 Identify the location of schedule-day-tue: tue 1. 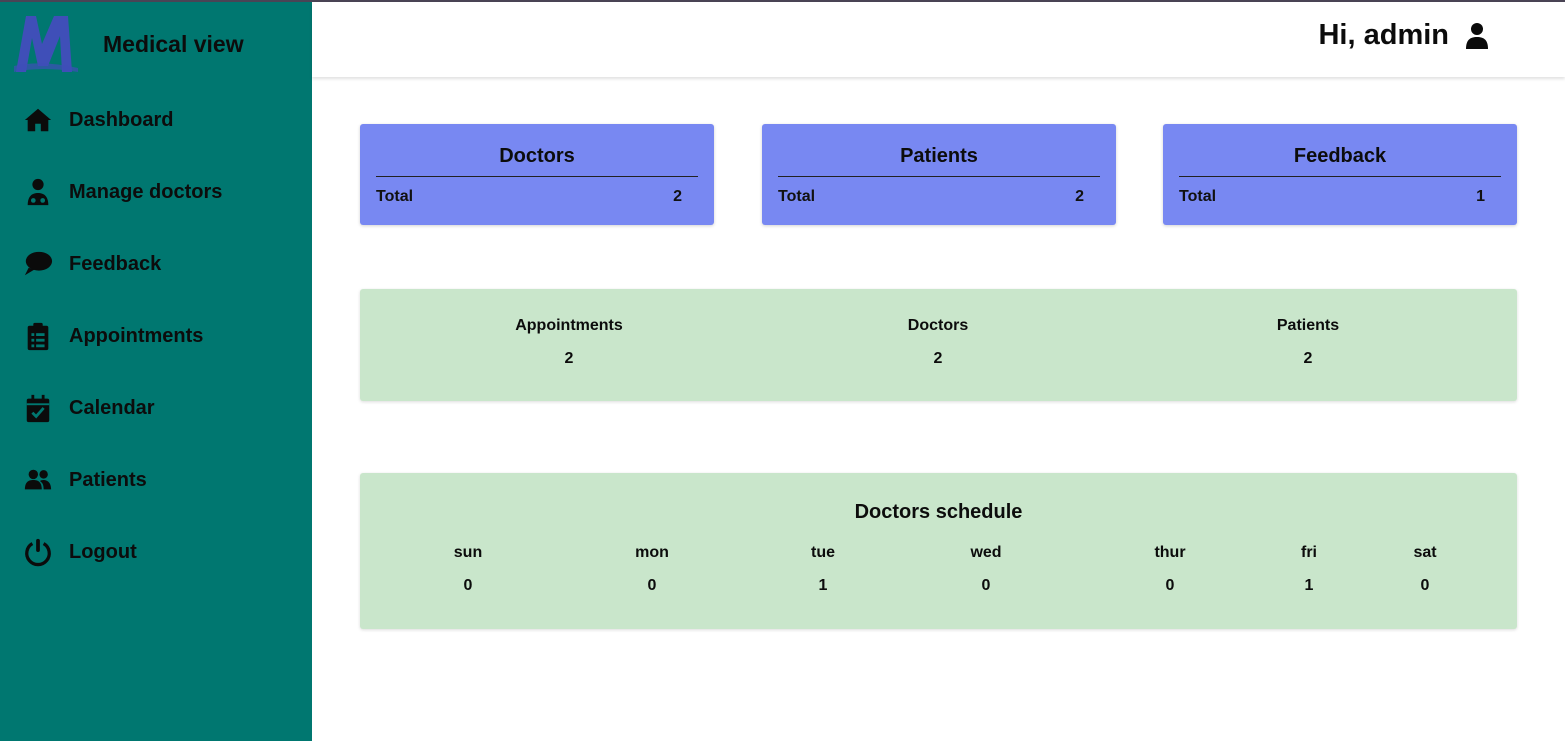
(823, 569).